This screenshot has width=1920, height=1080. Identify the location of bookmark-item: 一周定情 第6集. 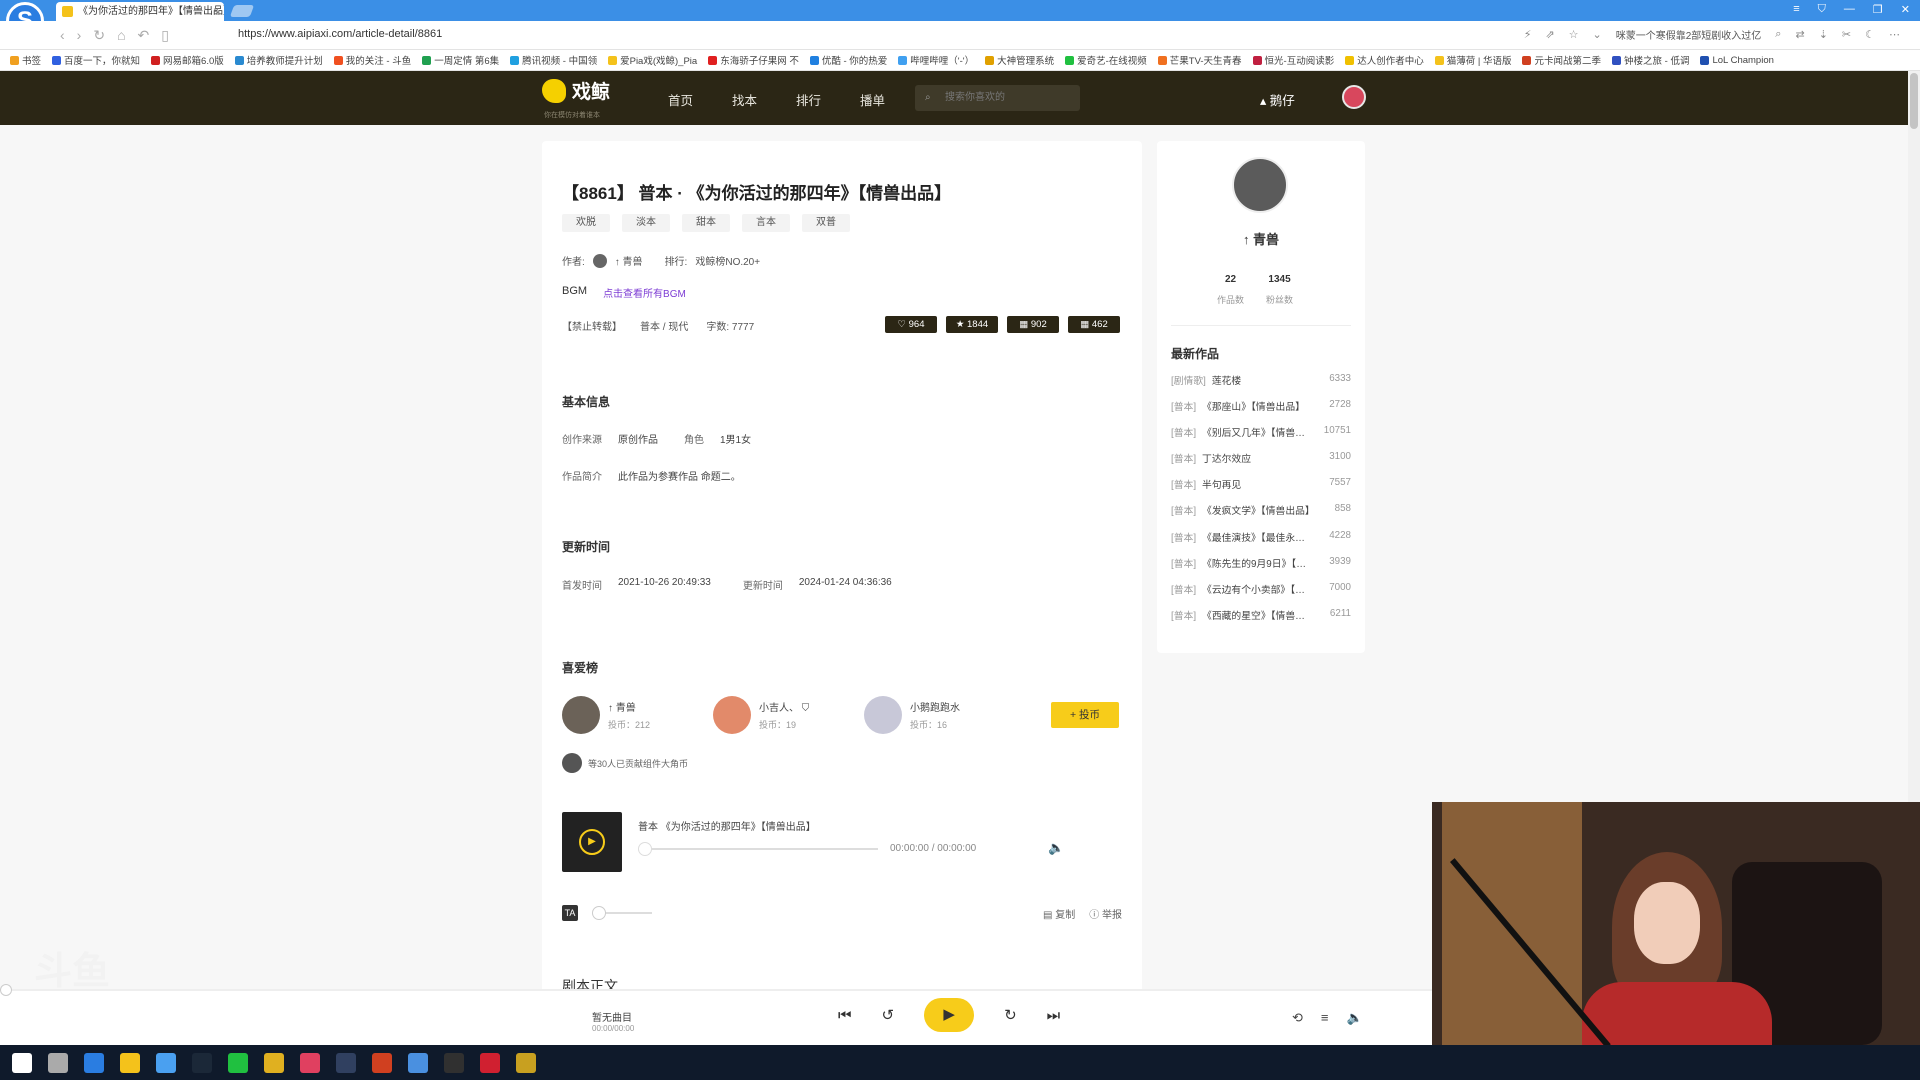
(460, 60).